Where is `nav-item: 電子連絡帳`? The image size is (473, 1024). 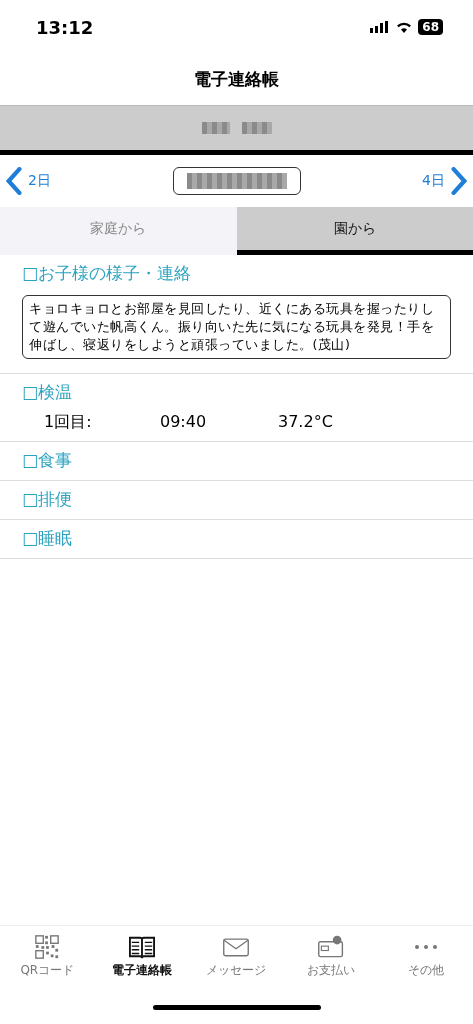
nav-item: 電子連絡帳 is located at coordinates (142, 962).